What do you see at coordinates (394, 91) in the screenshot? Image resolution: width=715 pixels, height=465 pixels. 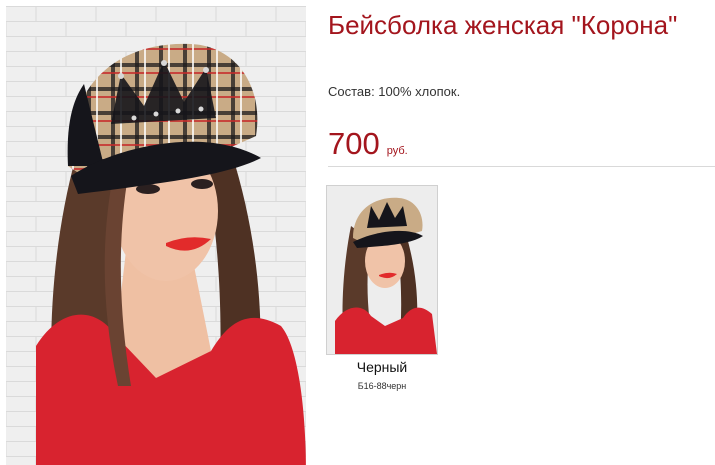 I see `product-composition: Состав: 100% хлопок.` at bounding box center [394, 91].